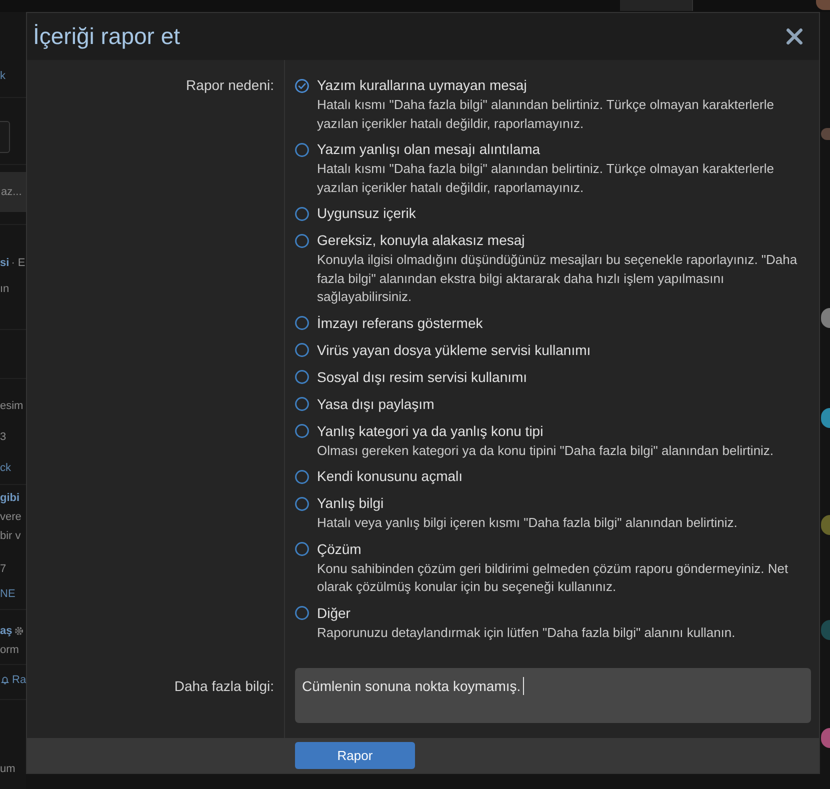 This screenshot has width=830, height=789. What do you see at coordinates (400, 323) in the screenshot?
I see `option-label: İmzayı referans göstermek` at bounding box center [400, 323].